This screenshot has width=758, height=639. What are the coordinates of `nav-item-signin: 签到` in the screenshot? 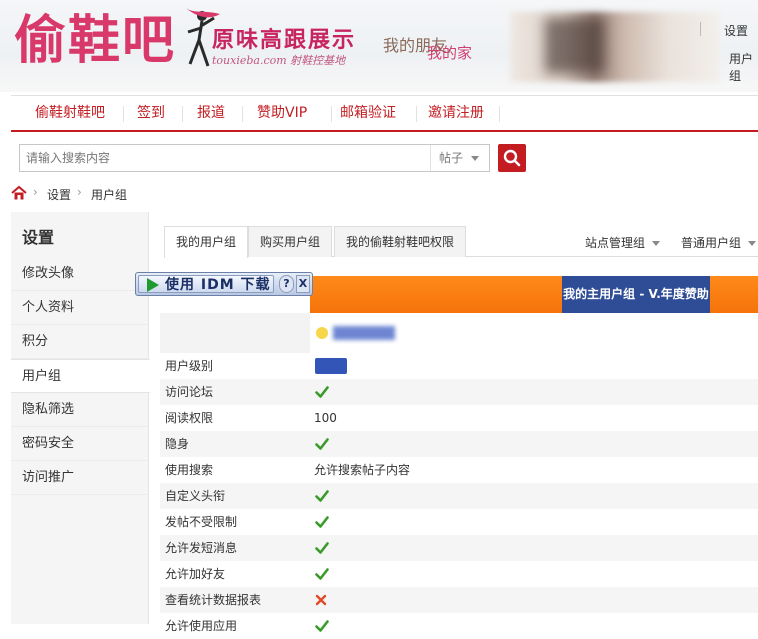 It's located at (151, 113).